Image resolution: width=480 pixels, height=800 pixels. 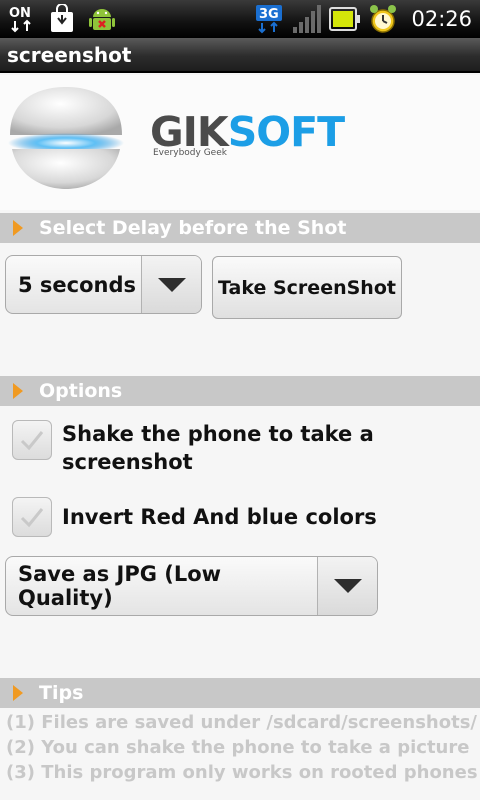 What do you see at coordinates (307, 287) in the screenshot?
I see `take-screenshot-button: Take ScreenShot` at bounding box center [307, 287].